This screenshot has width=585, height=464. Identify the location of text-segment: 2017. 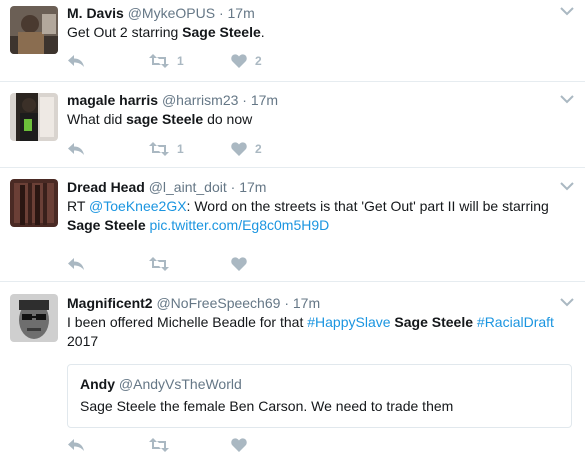
(83, 341).